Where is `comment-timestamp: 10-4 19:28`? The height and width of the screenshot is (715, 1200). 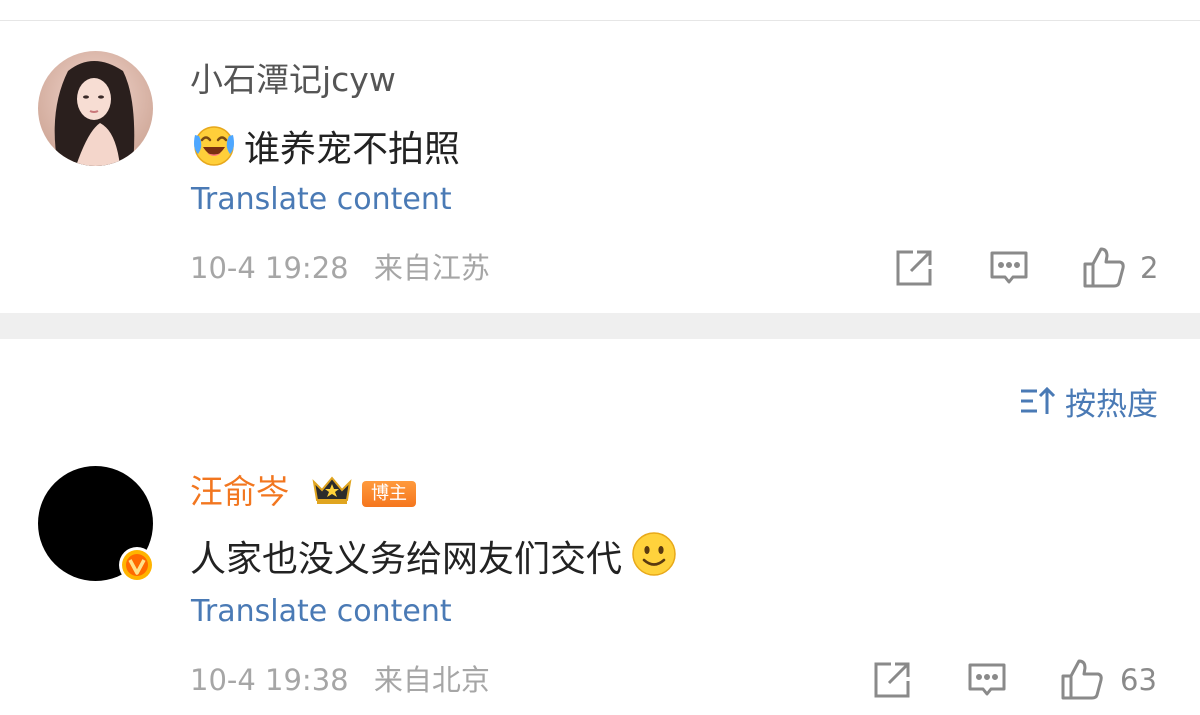
comment-timestamp: 10-4 19:28 is located at coordinates (269, 268).